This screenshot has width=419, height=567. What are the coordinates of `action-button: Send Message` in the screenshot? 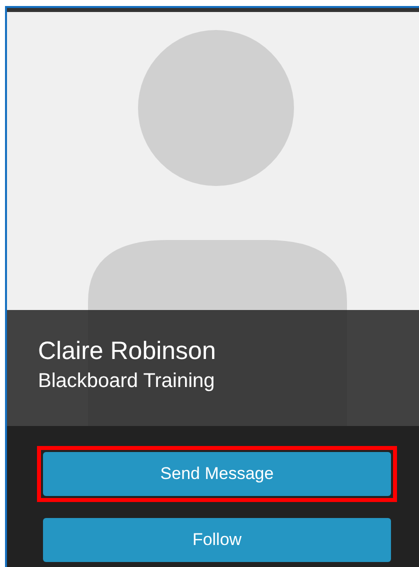 It's located at (217, 474).